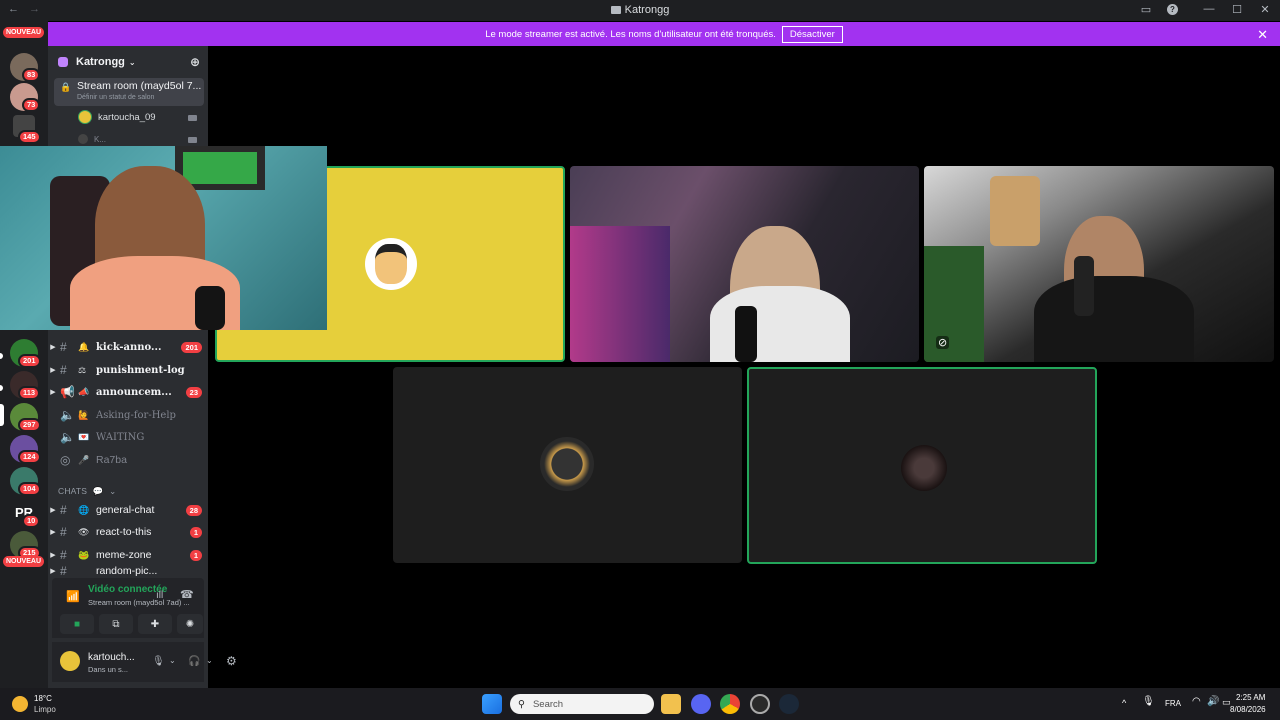  I want to click on channel-meme-zone: ▶ # 🐸 meme-zone 1, so click(128, 555).